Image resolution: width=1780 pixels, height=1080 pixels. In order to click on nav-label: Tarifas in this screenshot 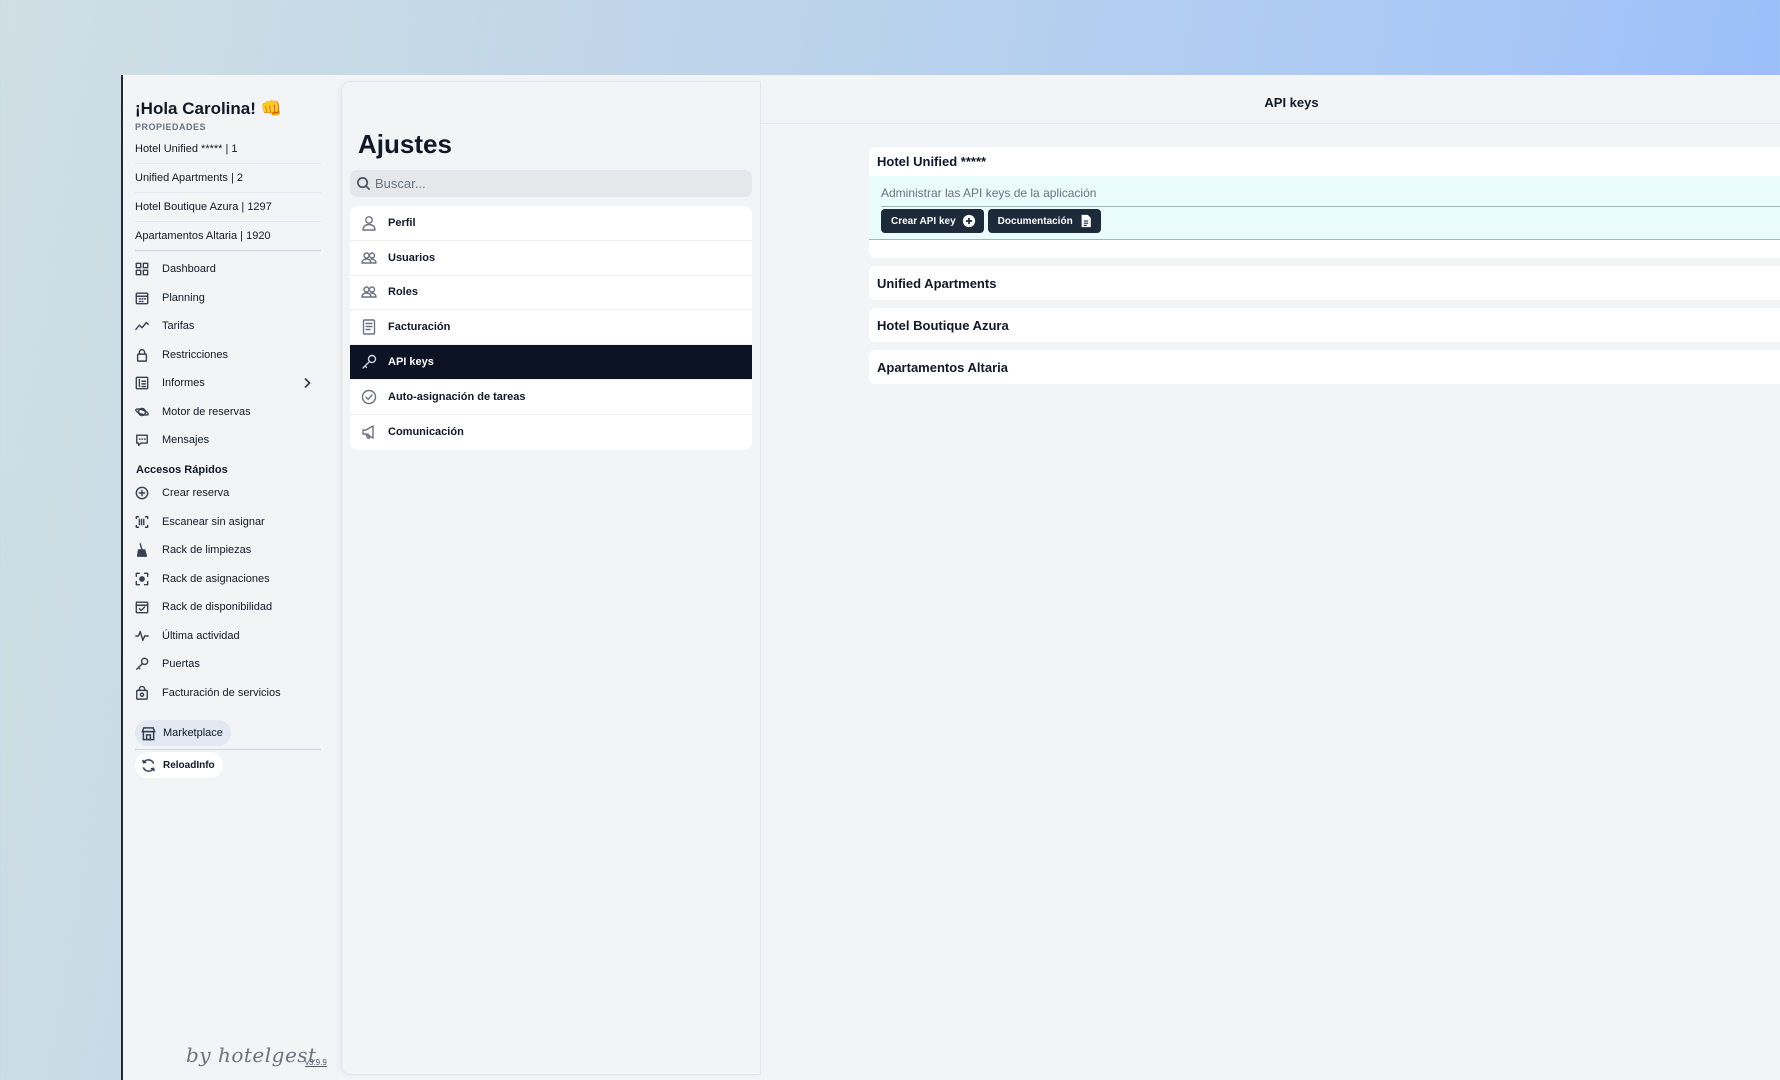, I will do `click(178, 326)`.